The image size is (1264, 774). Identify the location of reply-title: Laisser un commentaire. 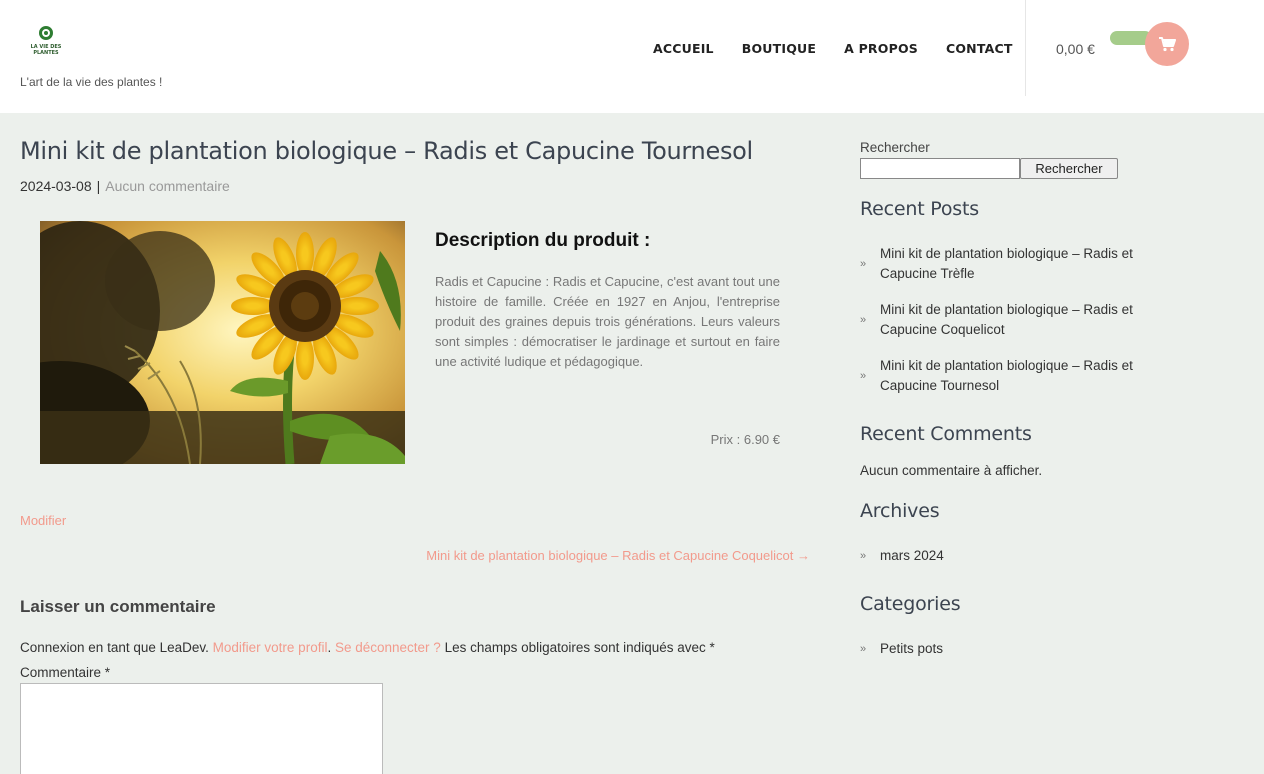
(118, 606).